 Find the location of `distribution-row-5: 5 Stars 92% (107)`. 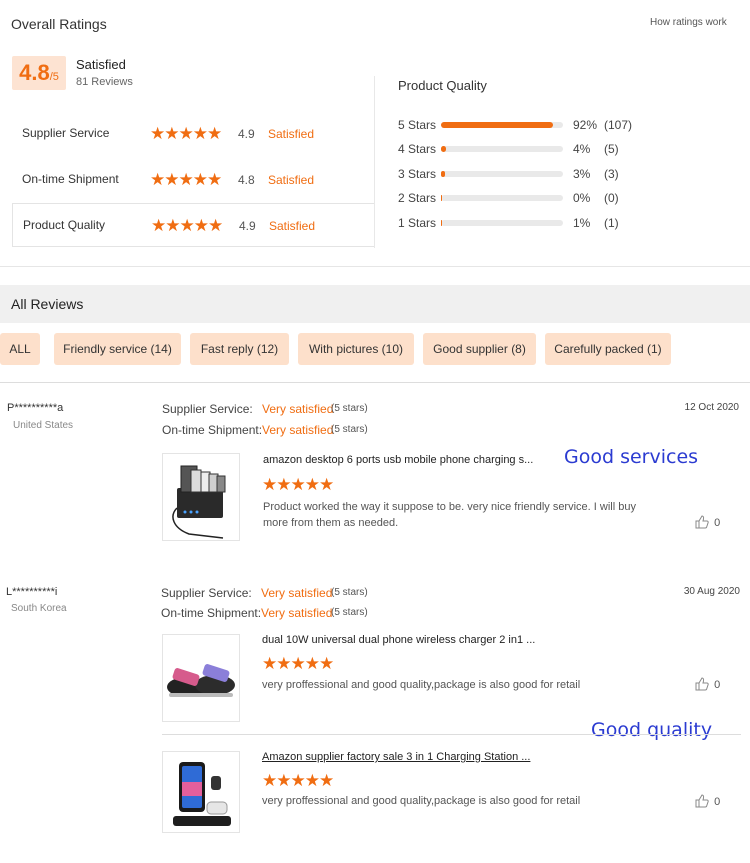

distribution-row-5: 5 Stars 92% (107) is located at coordinates (523, 125).